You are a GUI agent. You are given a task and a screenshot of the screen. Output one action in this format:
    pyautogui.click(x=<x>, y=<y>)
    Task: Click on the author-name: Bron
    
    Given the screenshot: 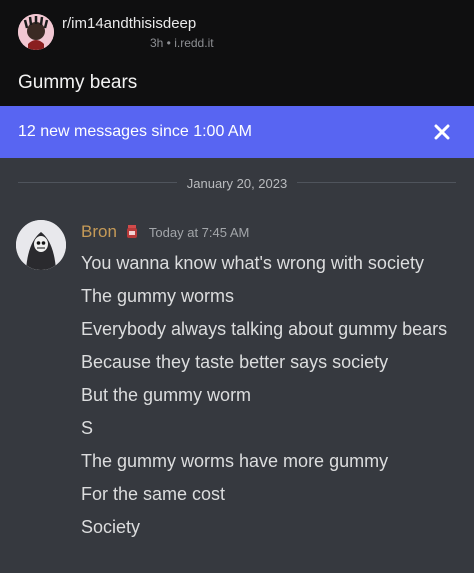 What is the action you would take?
    pyautogui.click(x=99, y=232)
    